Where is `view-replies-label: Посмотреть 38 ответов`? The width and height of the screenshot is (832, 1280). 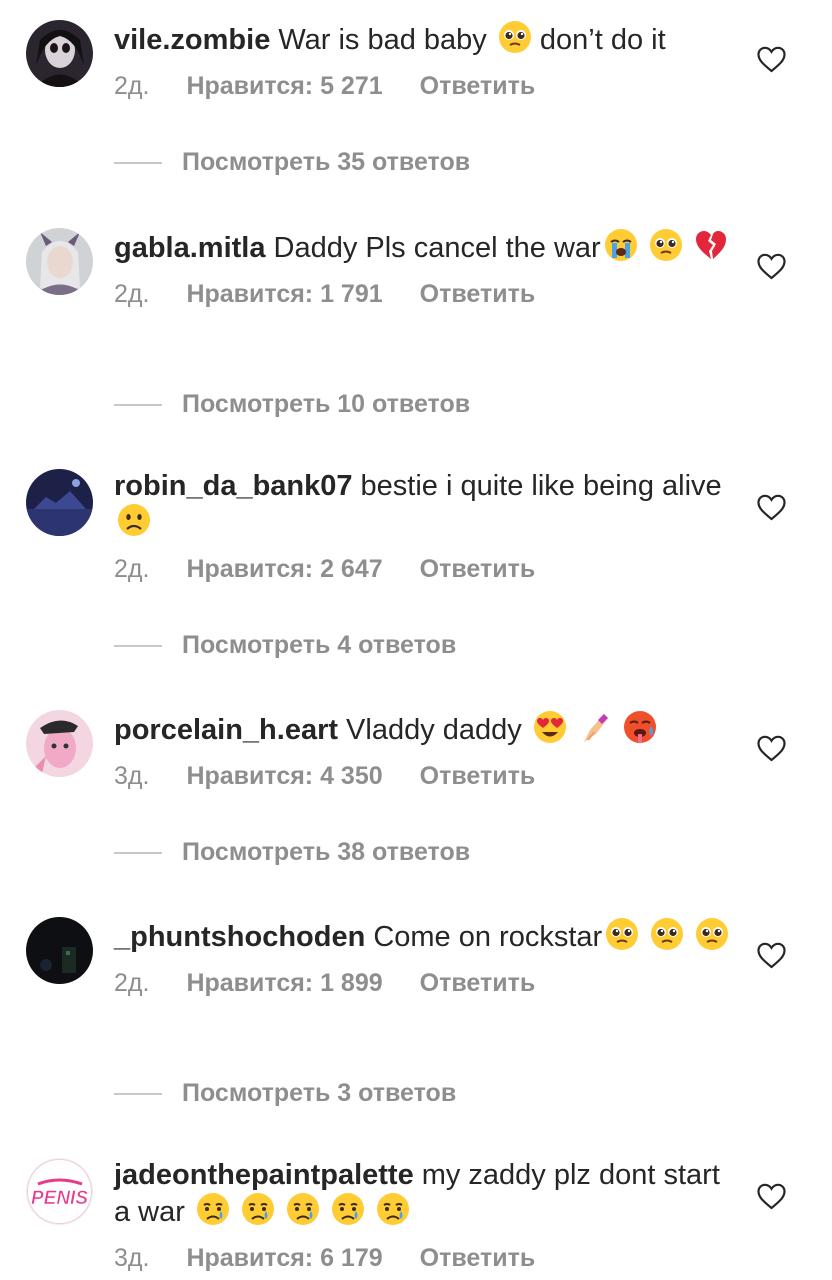 view-replies-label: Посмотреть 38 ответов is located at coordinates (326, 852).